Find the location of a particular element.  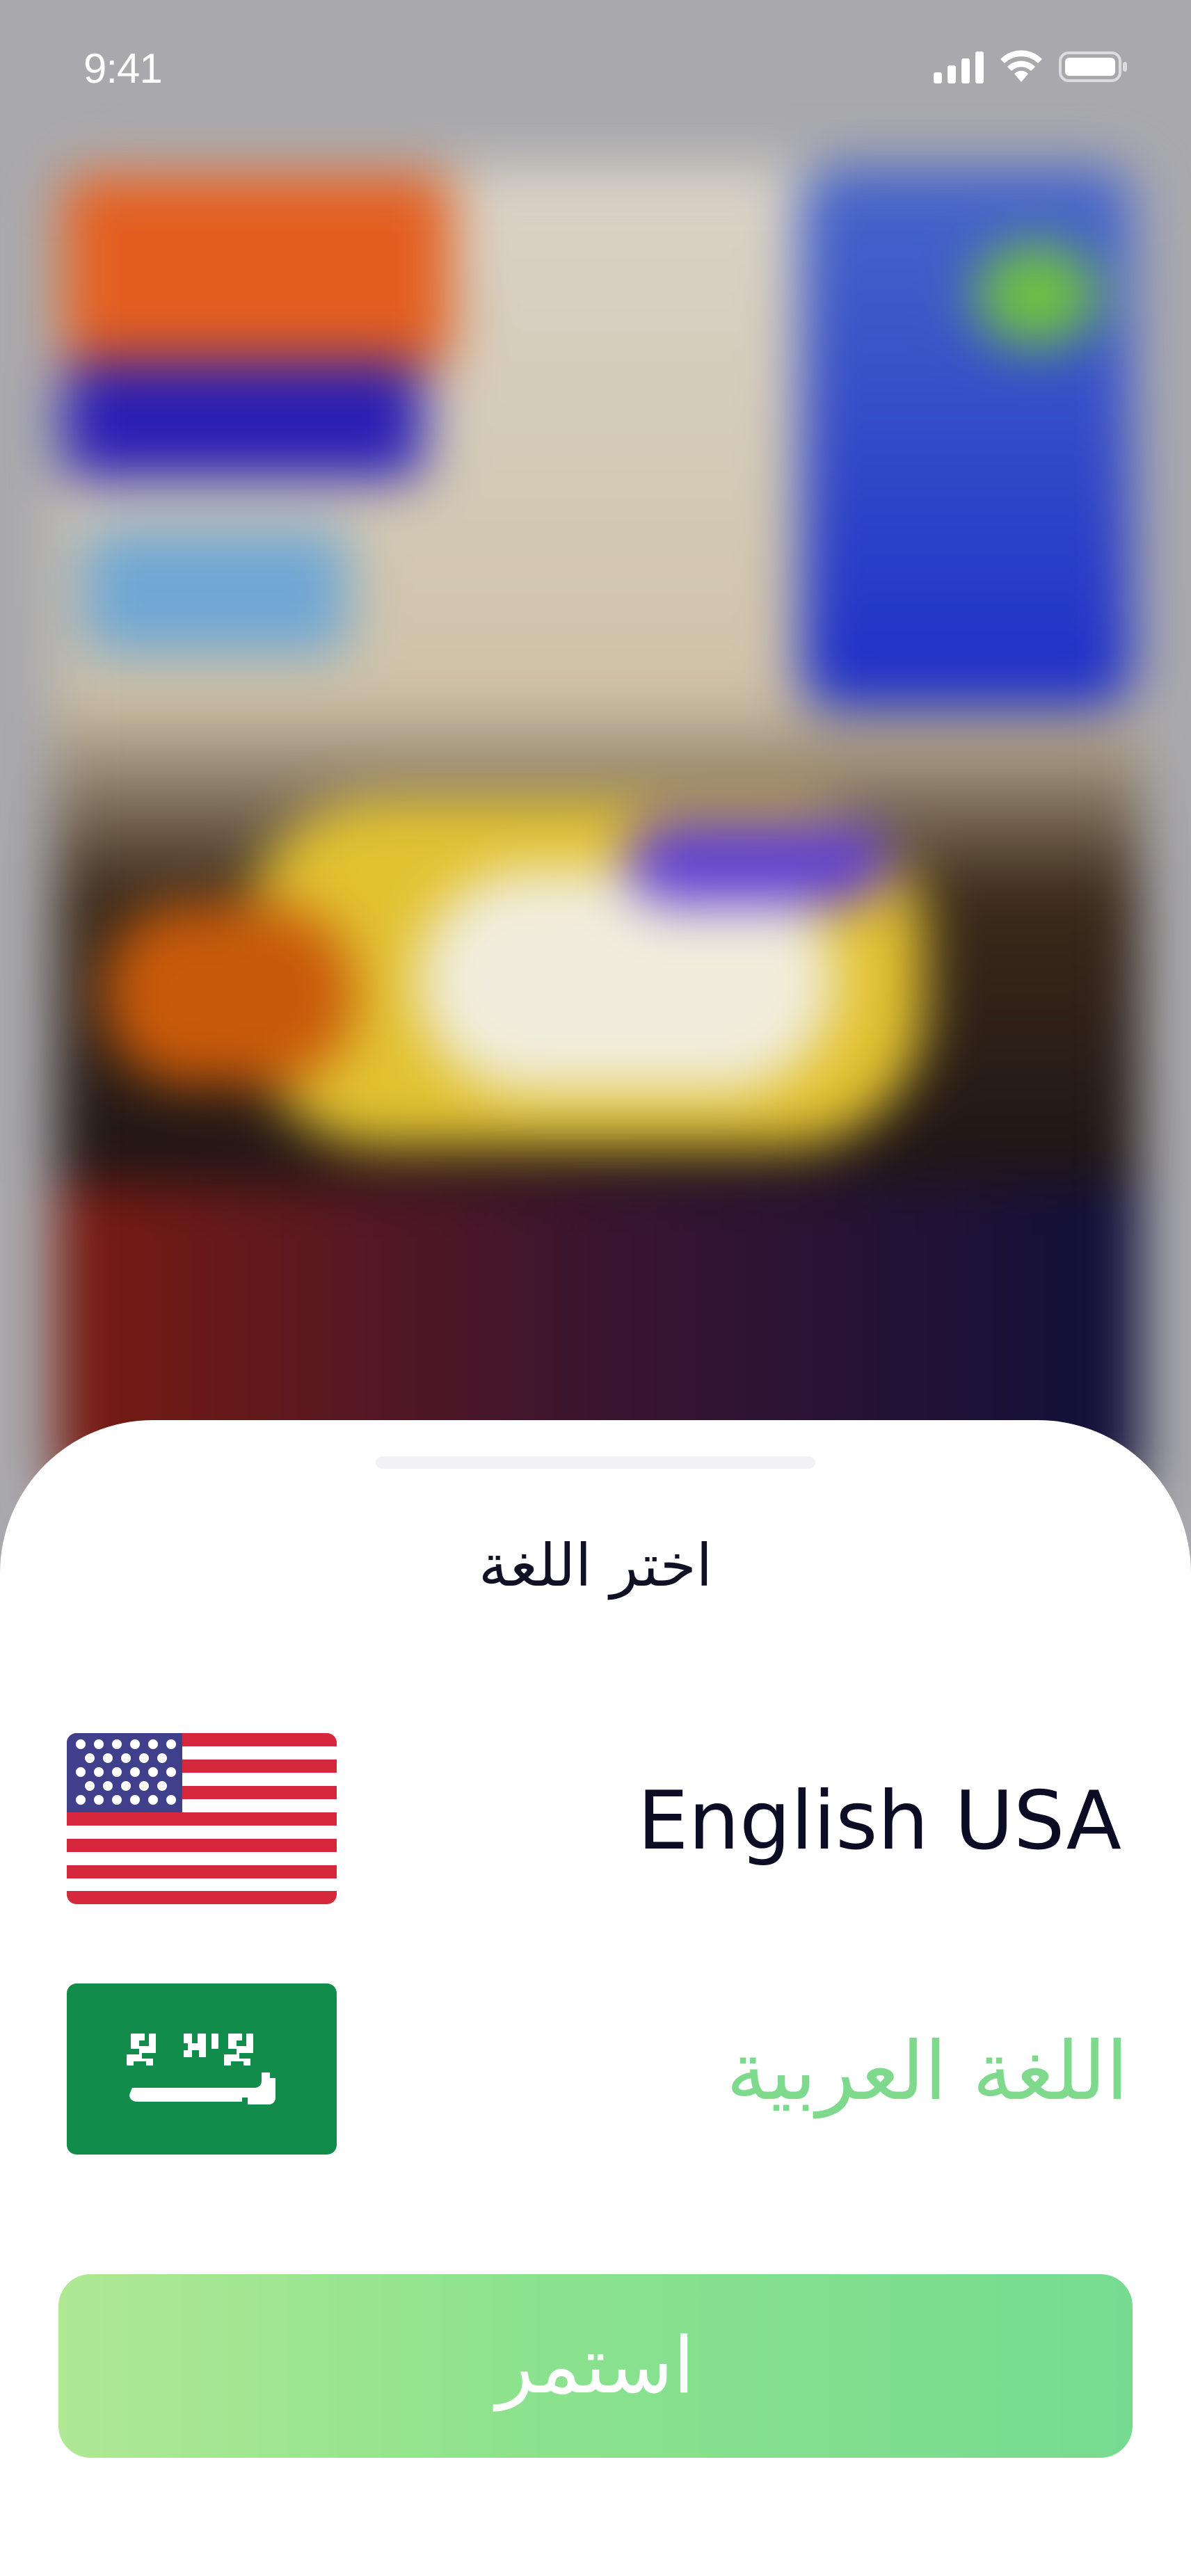

continue-button-label: استمر is located at coordinates (595, 2366).